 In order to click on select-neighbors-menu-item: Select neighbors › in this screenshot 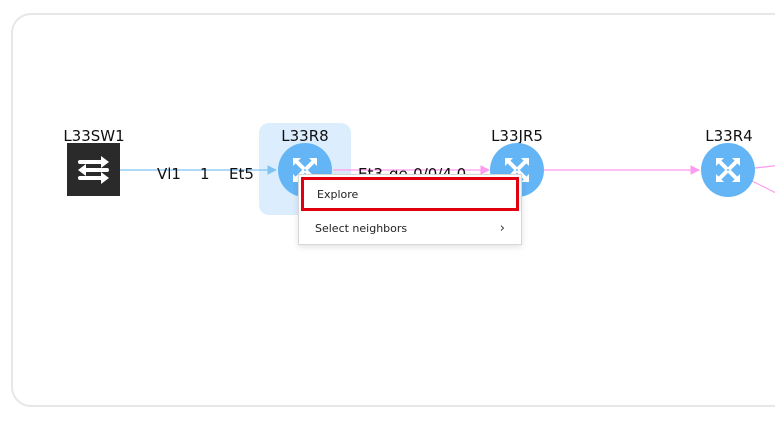, I will do `click(410, 228)`.